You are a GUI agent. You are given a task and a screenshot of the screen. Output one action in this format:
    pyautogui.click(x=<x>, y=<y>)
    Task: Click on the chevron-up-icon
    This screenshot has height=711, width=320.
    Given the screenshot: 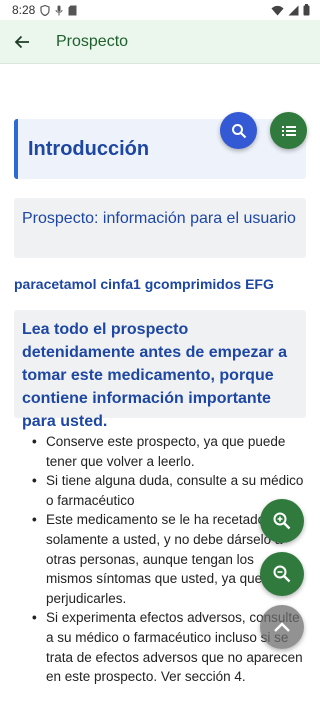 What is the action you would take?
    pyautogui.click(x=282, y=627)
    